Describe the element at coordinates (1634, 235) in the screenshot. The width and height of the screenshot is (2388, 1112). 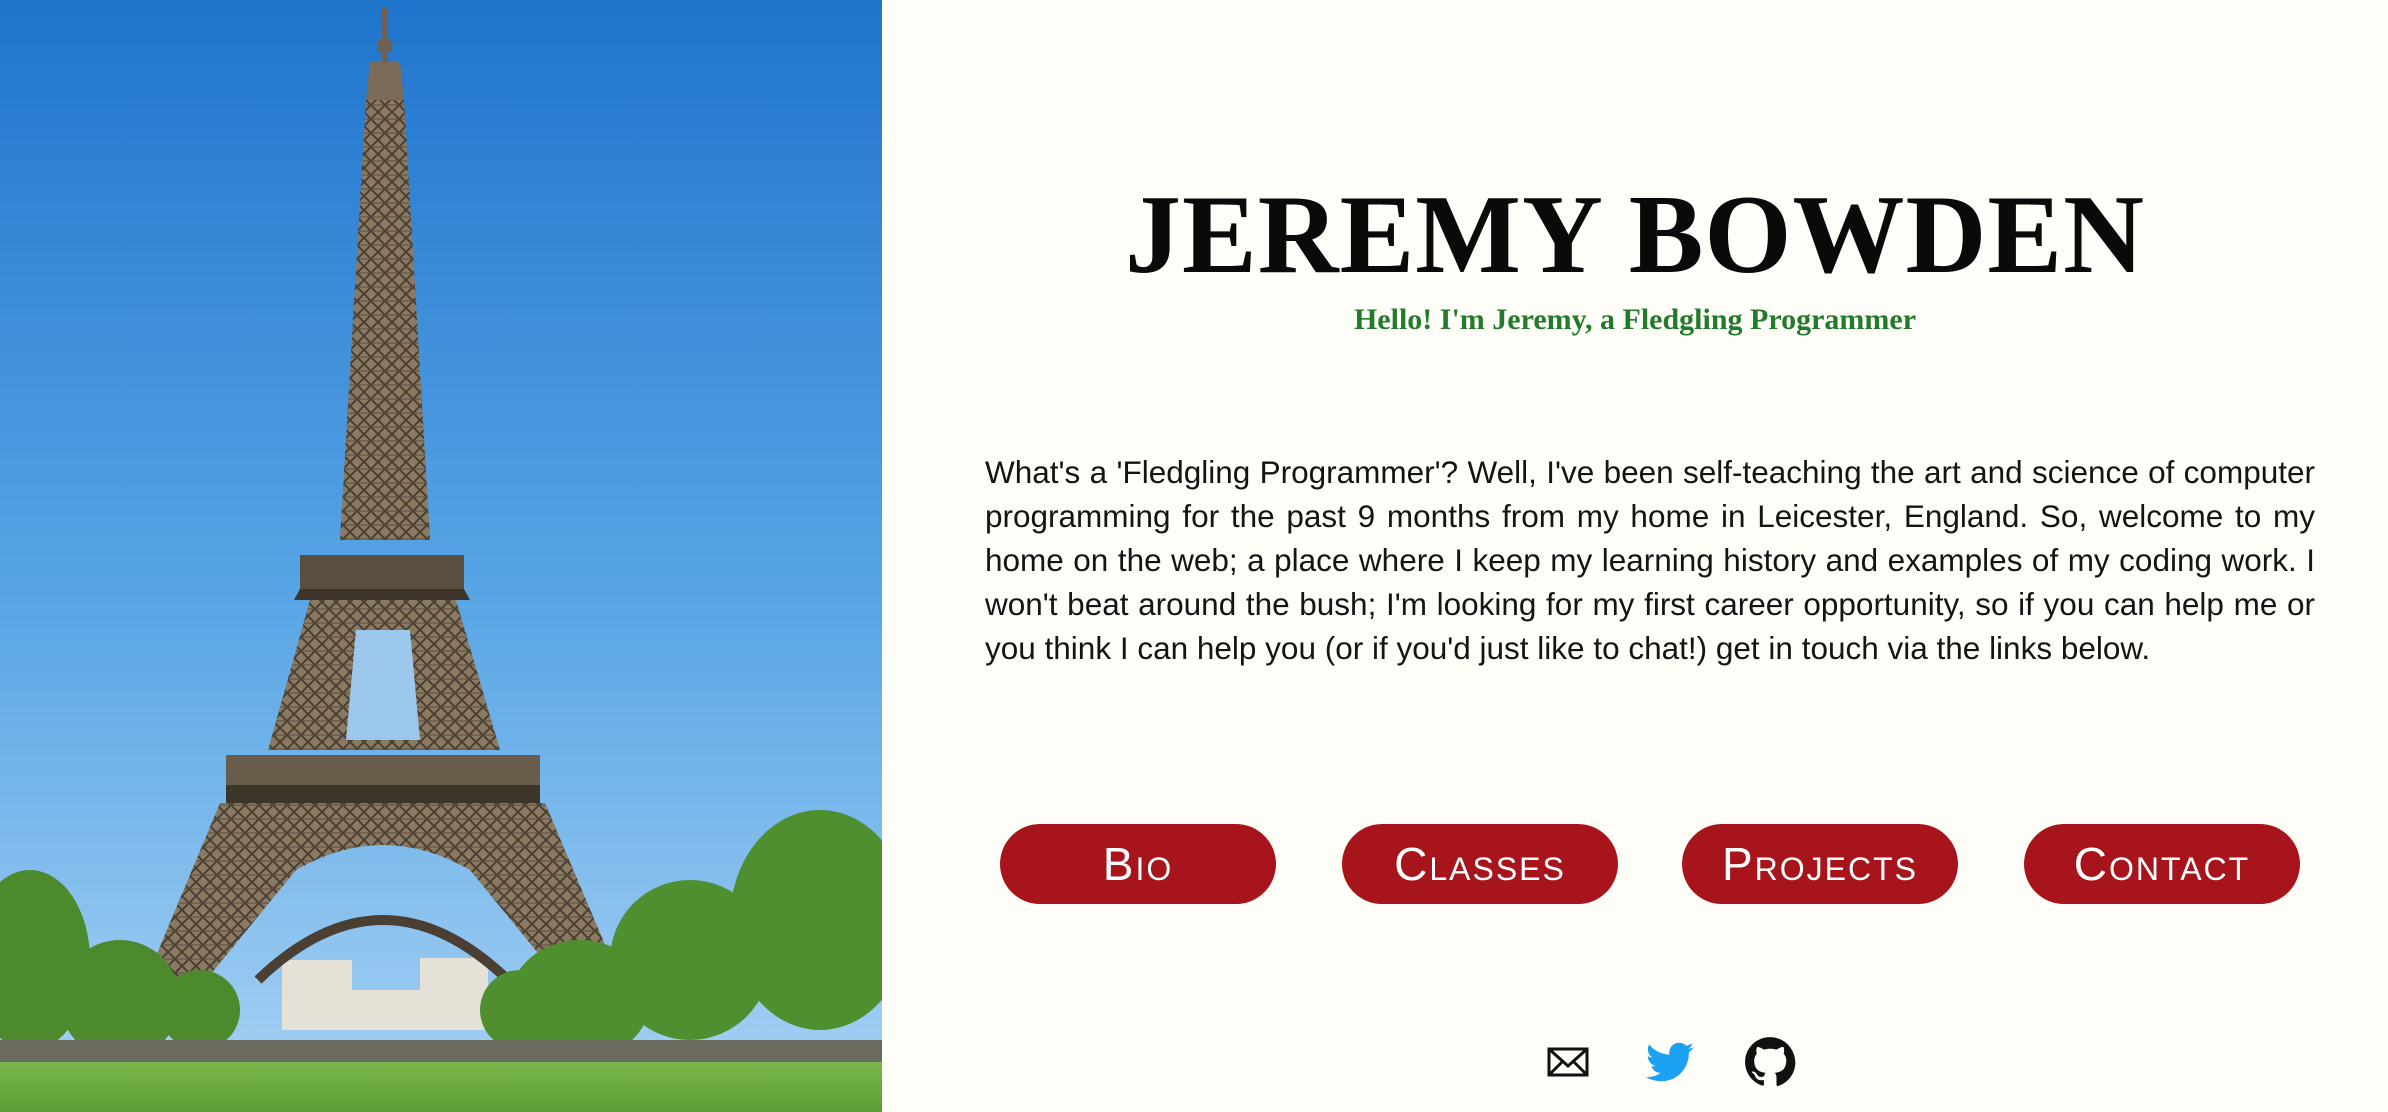
I see `page-title: JEREMY BOWDEN` at that location.